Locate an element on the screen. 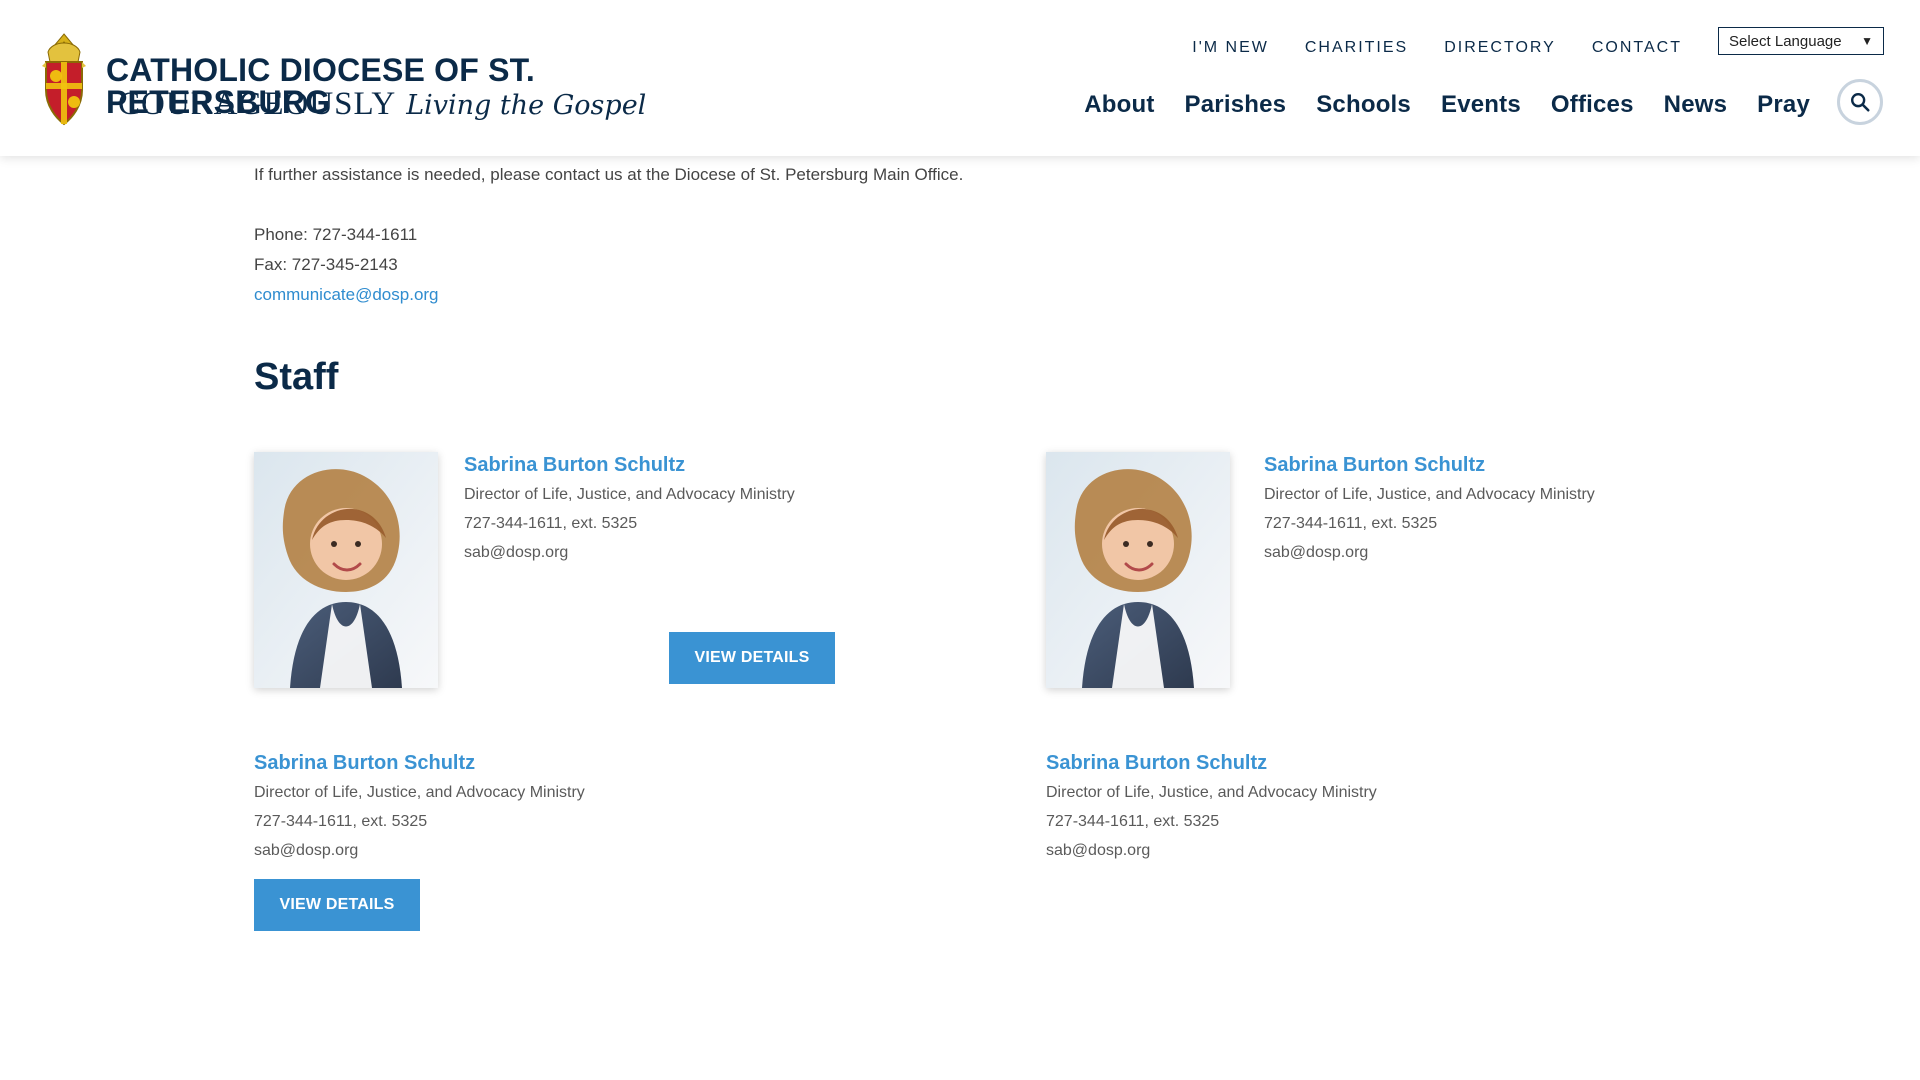  utility-nav: I'M NEW CHARITIES DIRECTORY CONTACT is located at coordinates (1437, 48).